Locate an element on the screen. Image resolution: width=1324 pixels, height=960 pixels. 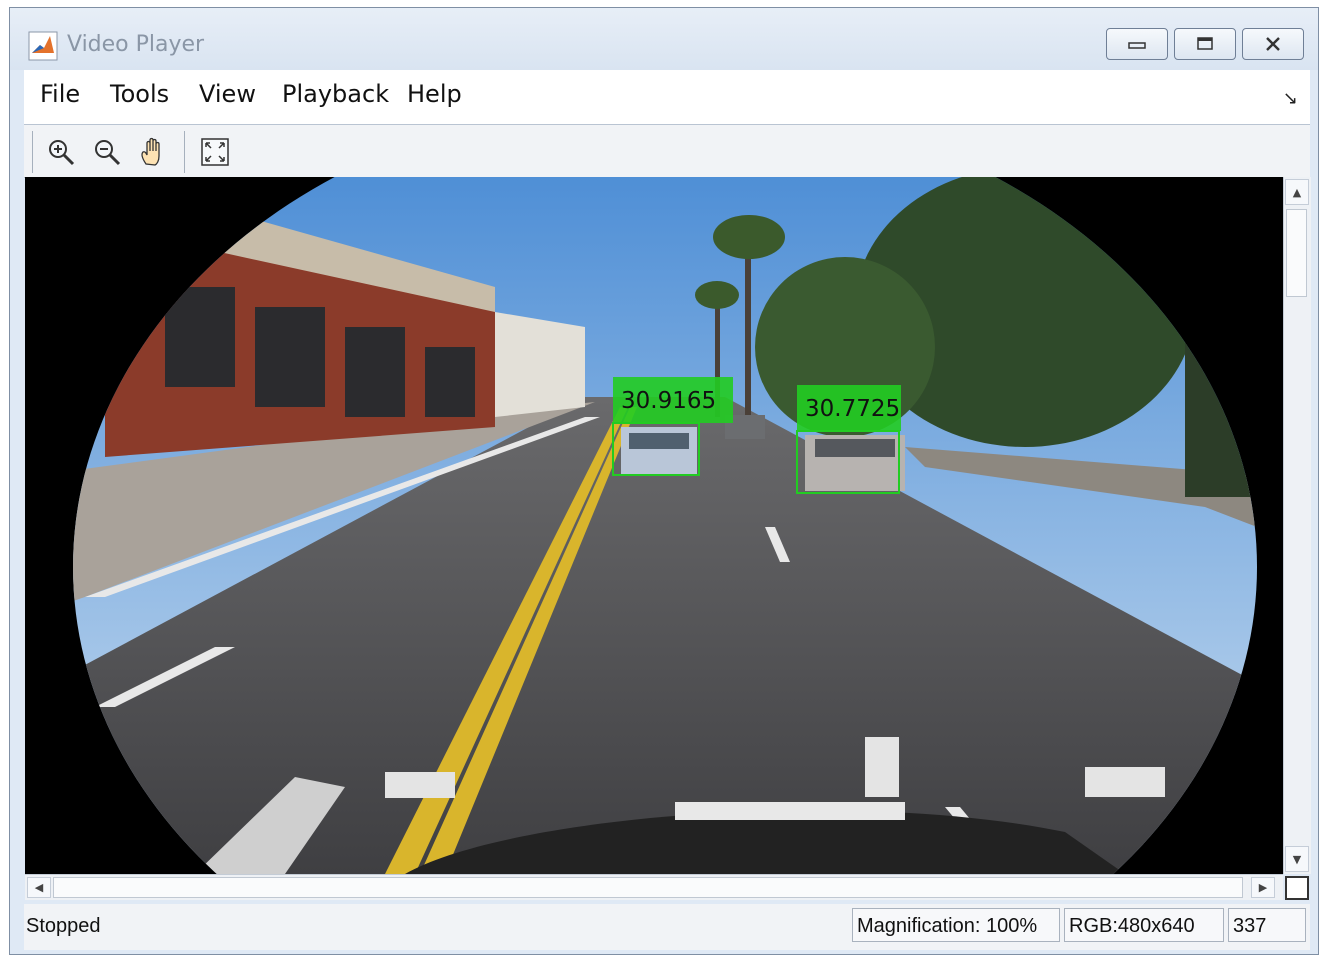
zoom-in-icon is located at coordinates (62, 153).